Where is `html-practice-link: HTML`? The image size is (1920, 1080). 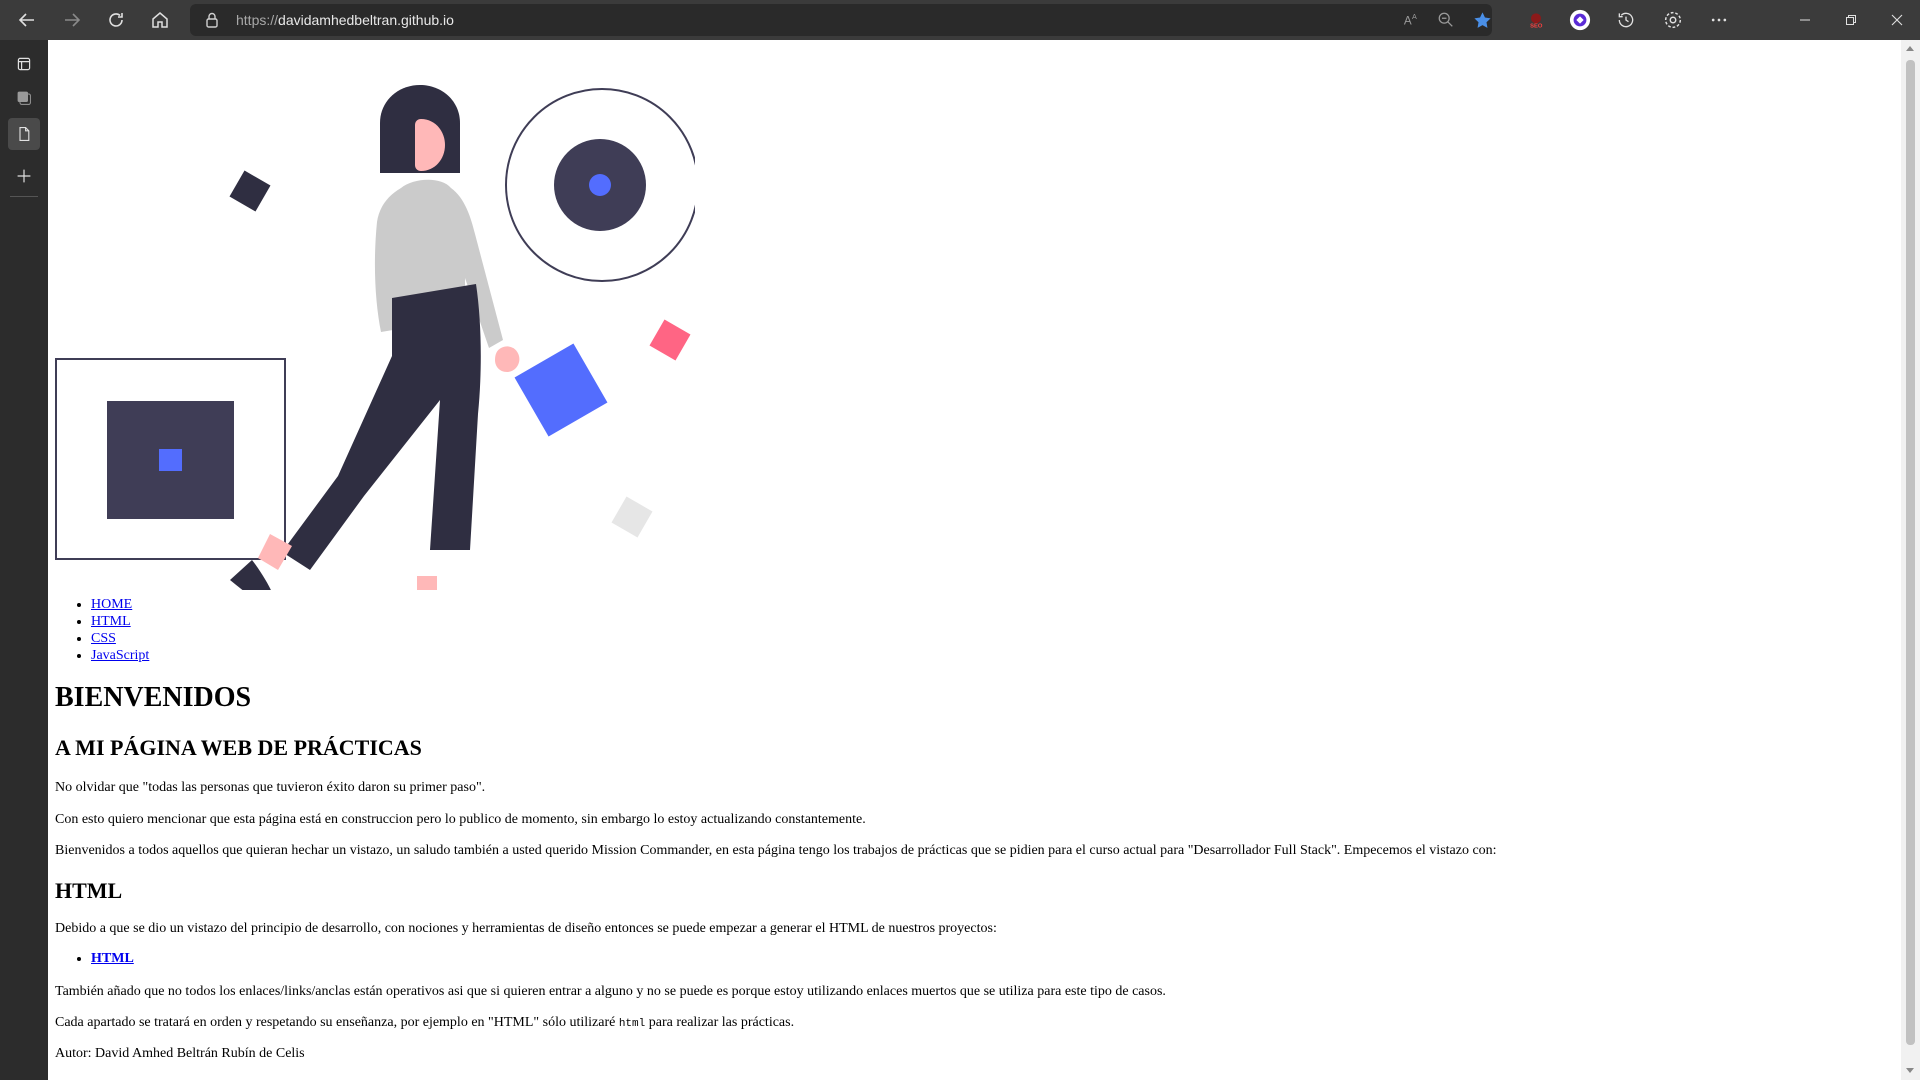 html-practice-link: HTML is located at coordinates (112, 958).